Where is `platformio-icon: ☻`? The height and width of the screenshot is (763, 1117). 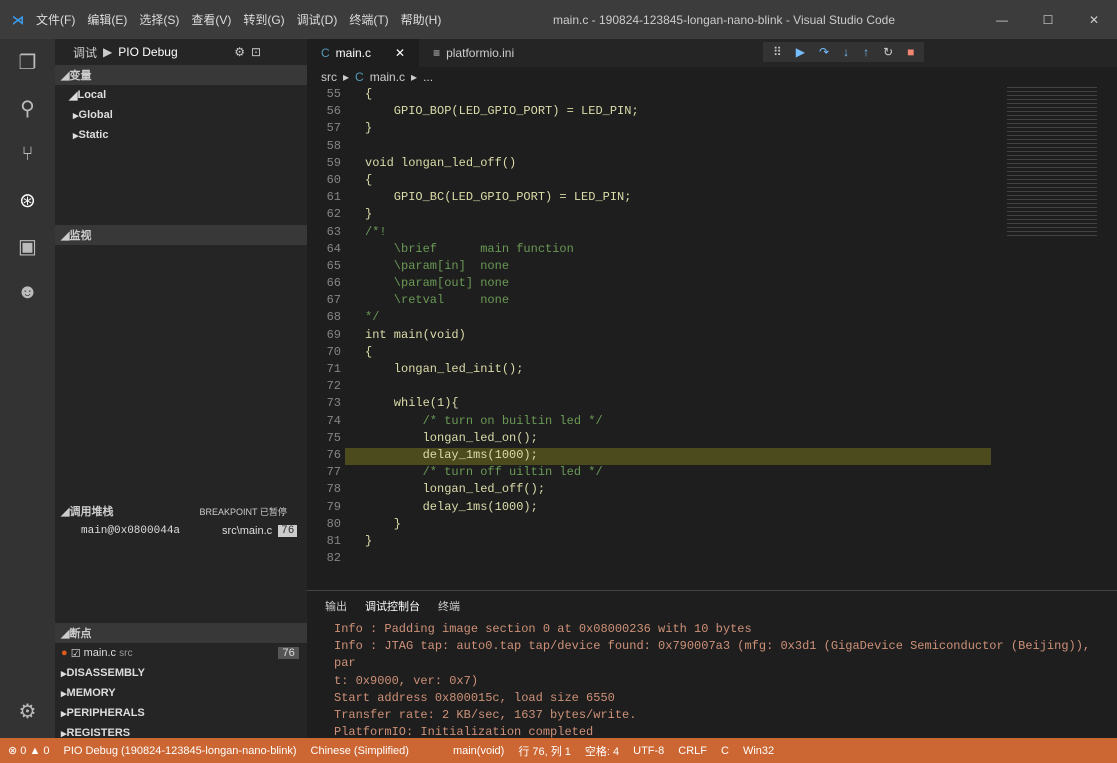
platformio-icon: ☻ is located at coordinates (27, 292).